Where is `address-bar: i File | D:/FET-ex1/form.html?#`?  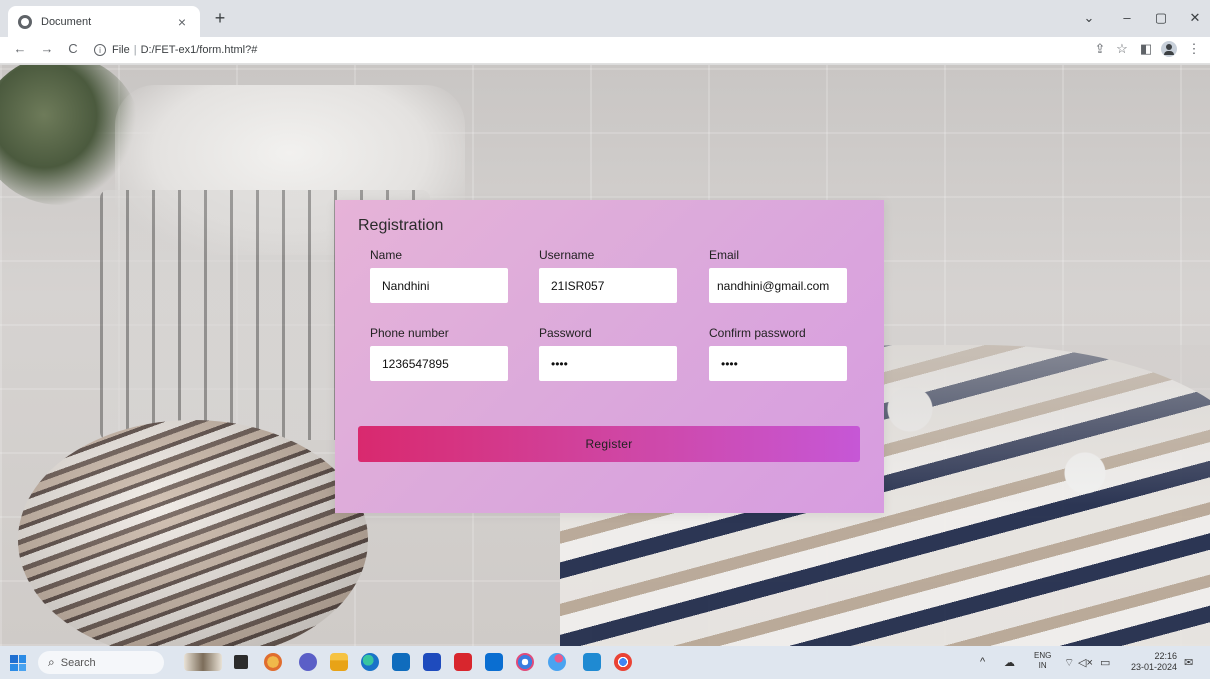 address-bar: i File | D:/FET-ex1/form.html?# is located at coordinates (175, 50).